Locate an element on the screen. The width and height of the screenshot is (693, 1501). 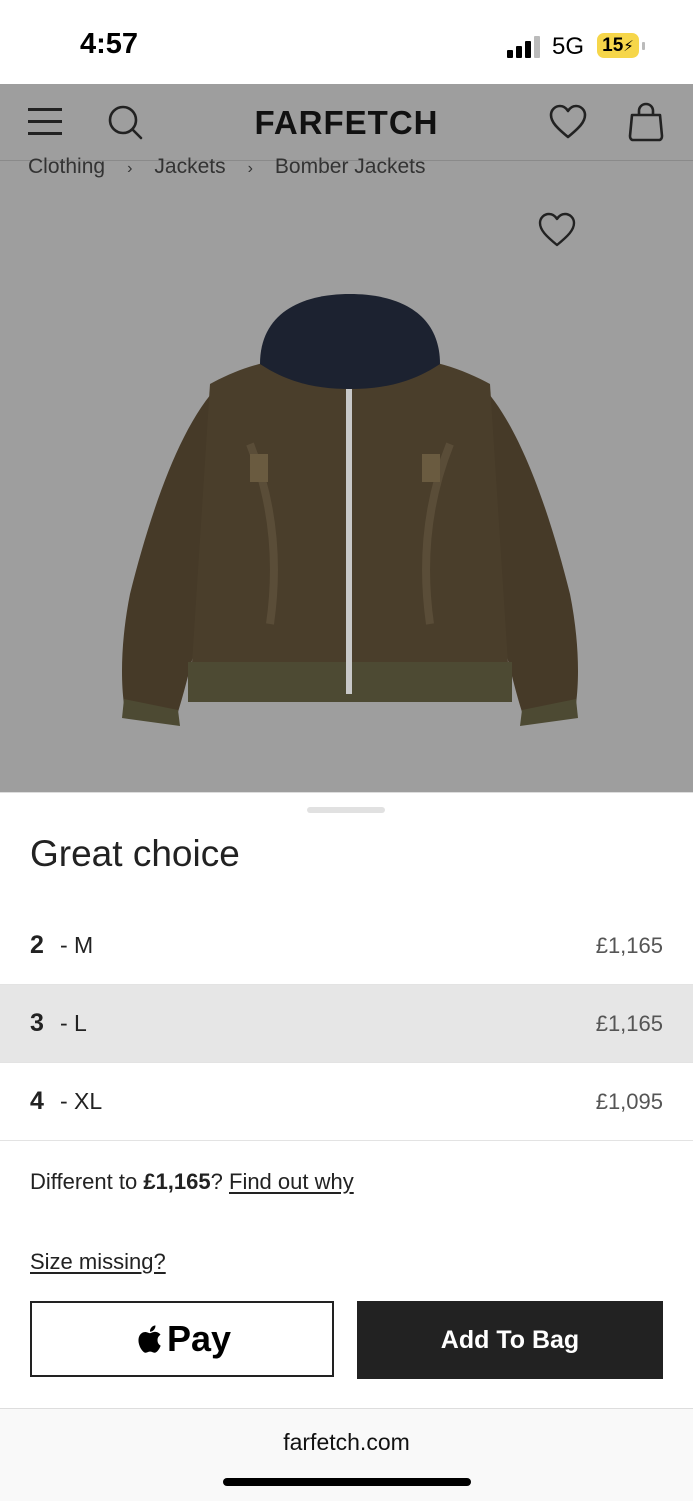
breadcrumb: Clothing › Jackets › Bomber Jackets is located at coordinates (226, 167).